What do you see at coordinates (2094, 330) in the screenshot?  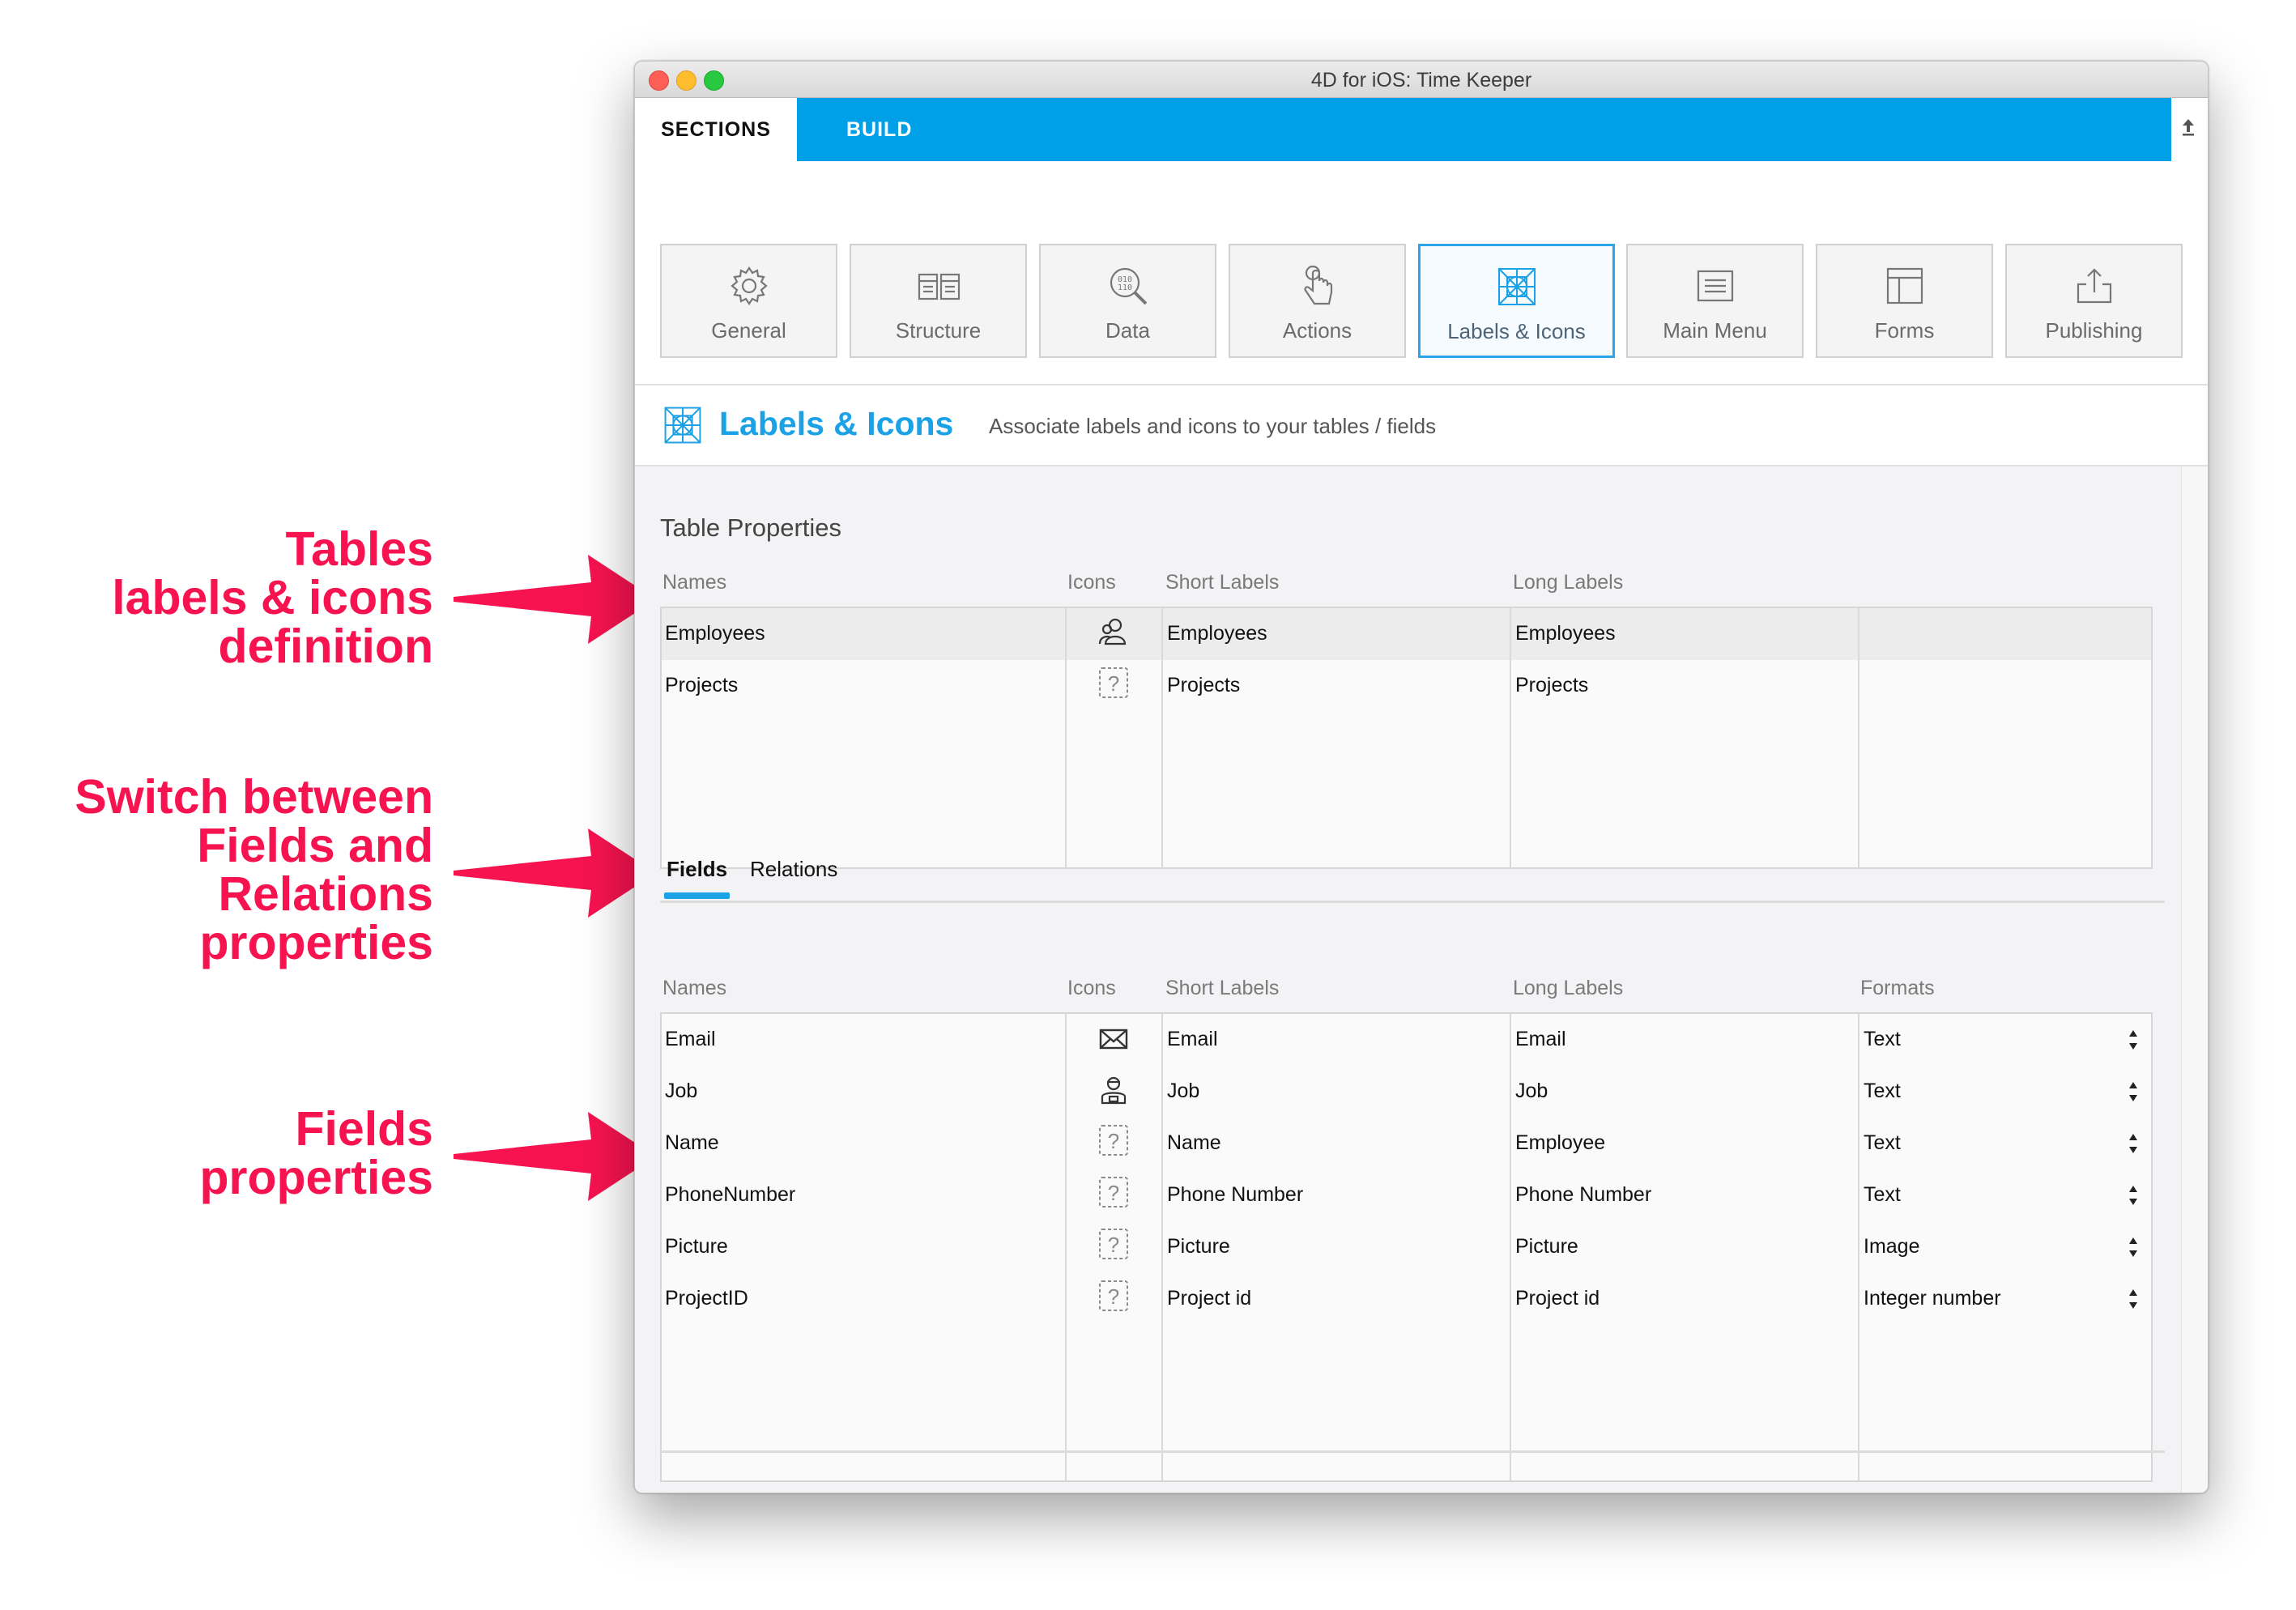 I see `section-label: Publishing` at bounding box center [2094, 330].